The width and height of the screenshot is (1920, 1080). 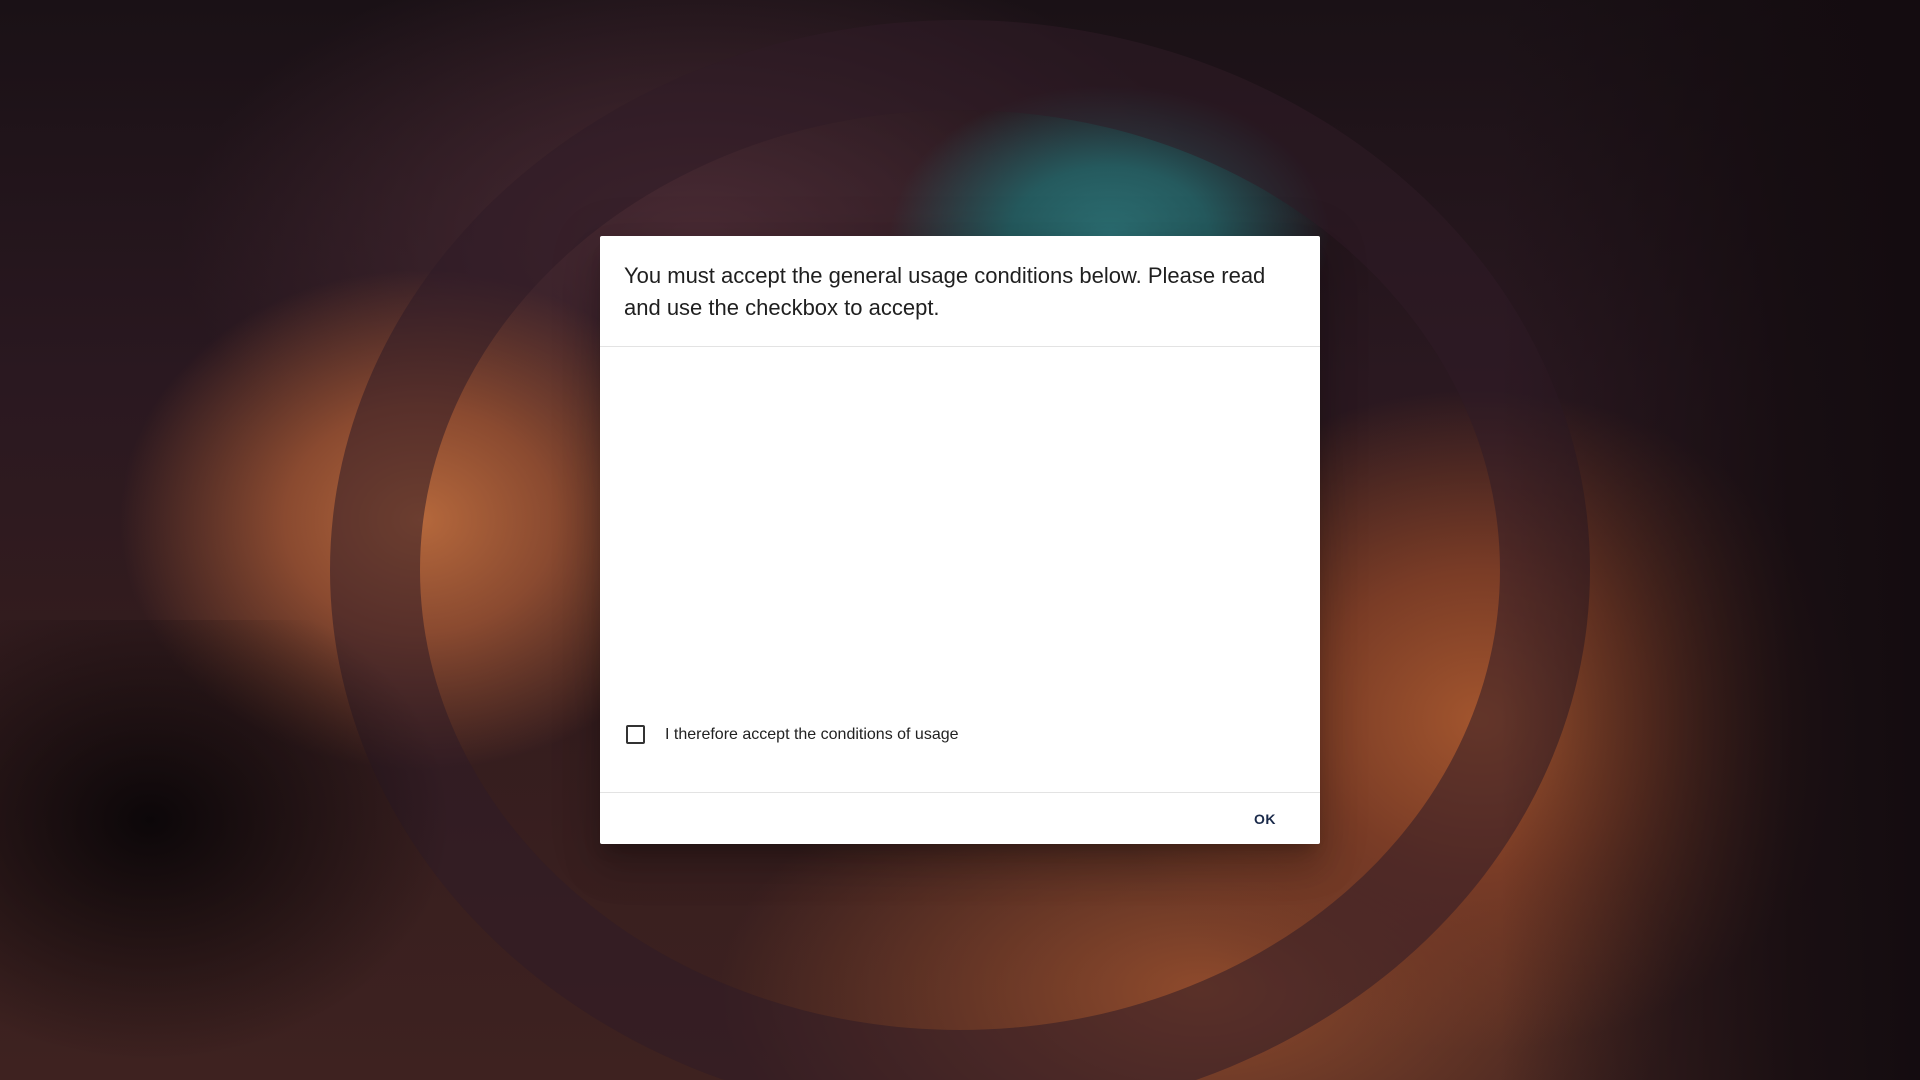 I want to click on conditions-text, so click(x=960, y=525).